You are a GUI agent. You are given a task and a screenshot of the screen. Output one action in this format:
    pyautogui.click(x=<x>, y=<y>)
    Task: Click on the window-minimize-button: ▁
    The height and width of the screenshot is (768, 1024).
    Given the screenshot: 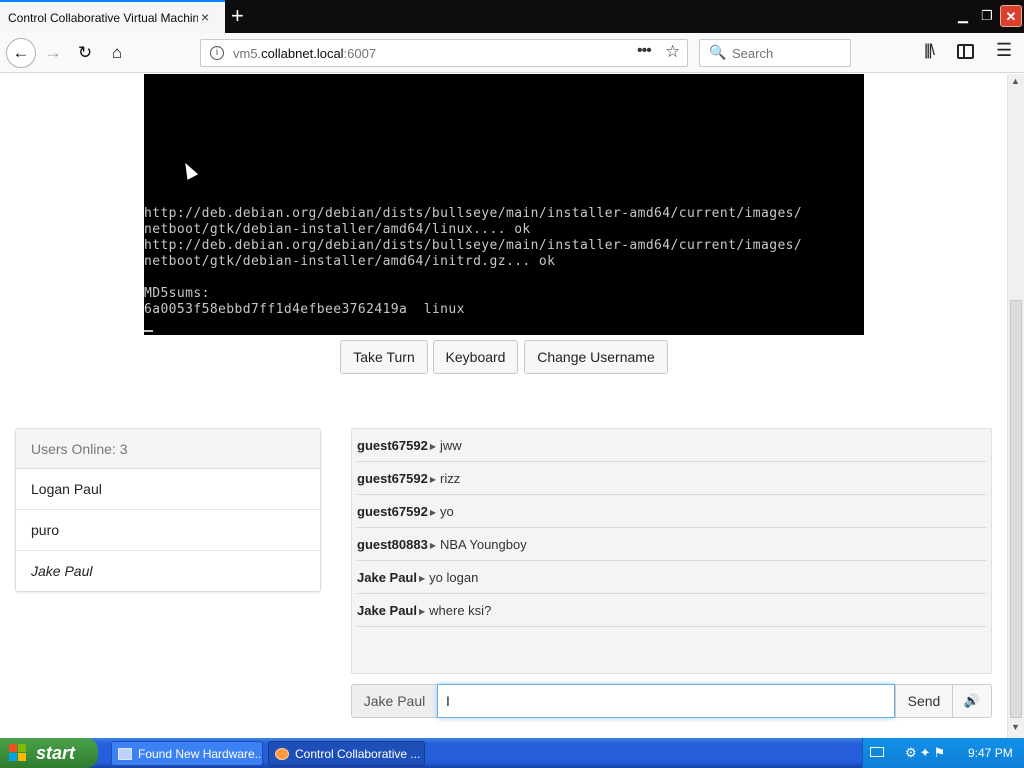 What is the action you would take?
    pyautogui.click(x=963, y=16)
    